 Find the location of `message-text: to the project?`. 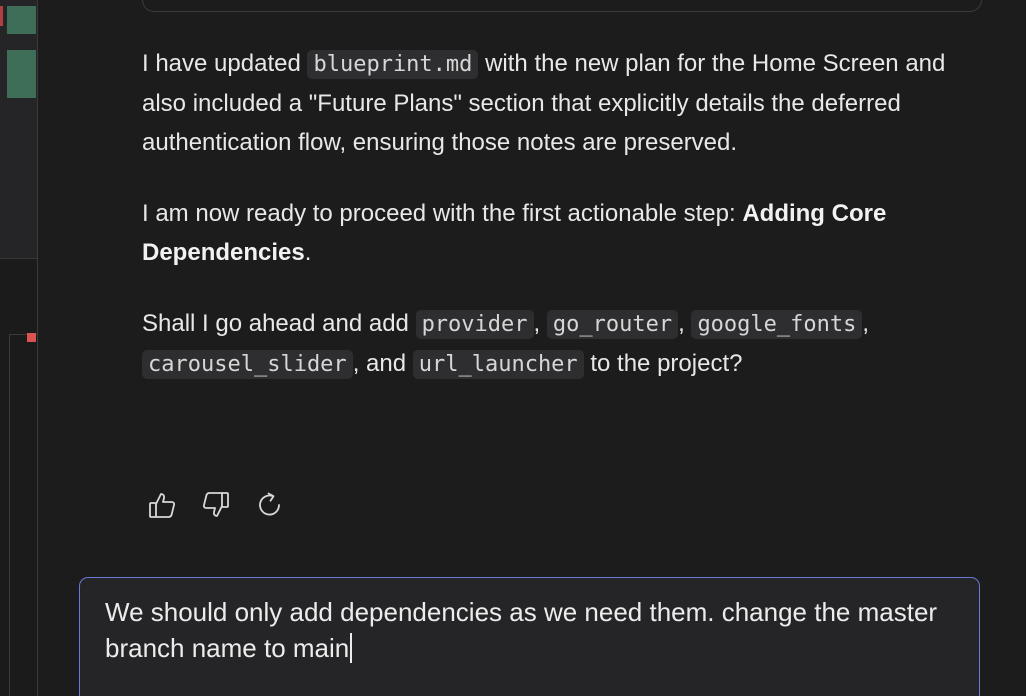

message-text: to the project? is located at coordinates (663, 363).